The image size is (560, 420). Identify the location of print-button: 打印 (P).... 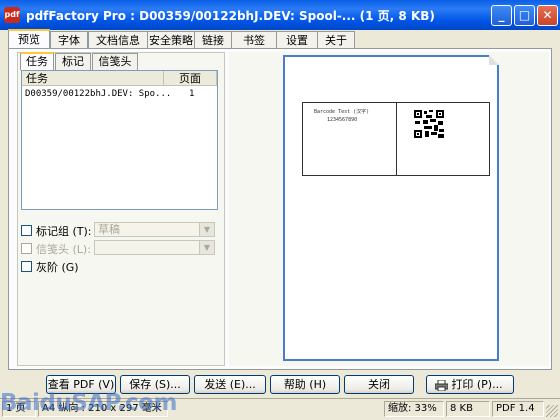
(470, 384).